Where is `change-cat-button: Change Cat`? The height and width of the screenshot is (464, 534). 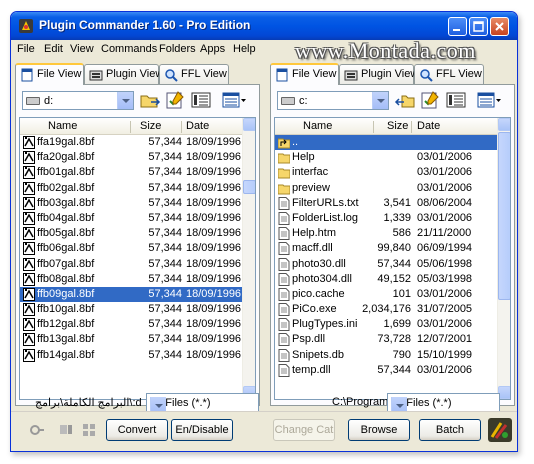
change-cat-button: Change Cat is located at coordinates (304, 430).